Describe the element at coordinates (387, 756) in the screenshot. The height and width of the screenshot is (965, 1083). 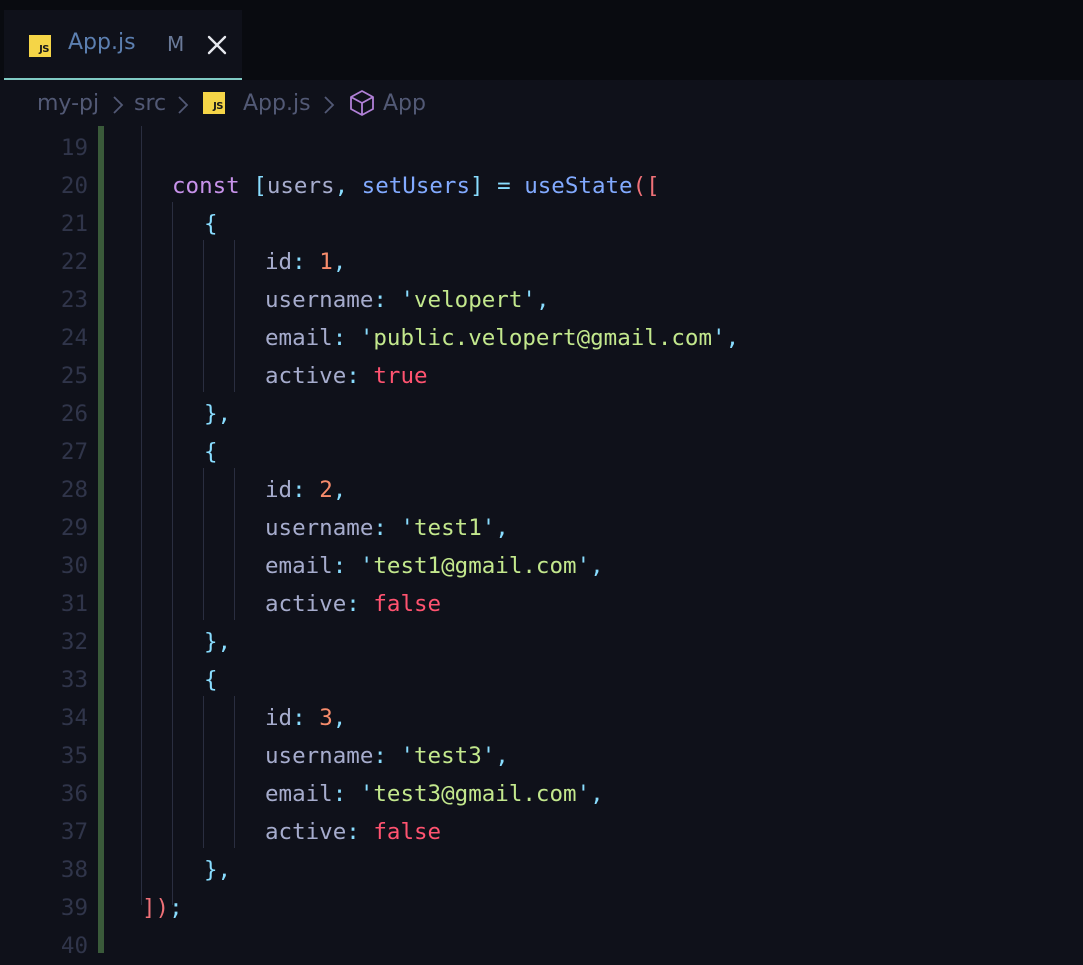
I see `code-text: username: 'test3',` at that location.